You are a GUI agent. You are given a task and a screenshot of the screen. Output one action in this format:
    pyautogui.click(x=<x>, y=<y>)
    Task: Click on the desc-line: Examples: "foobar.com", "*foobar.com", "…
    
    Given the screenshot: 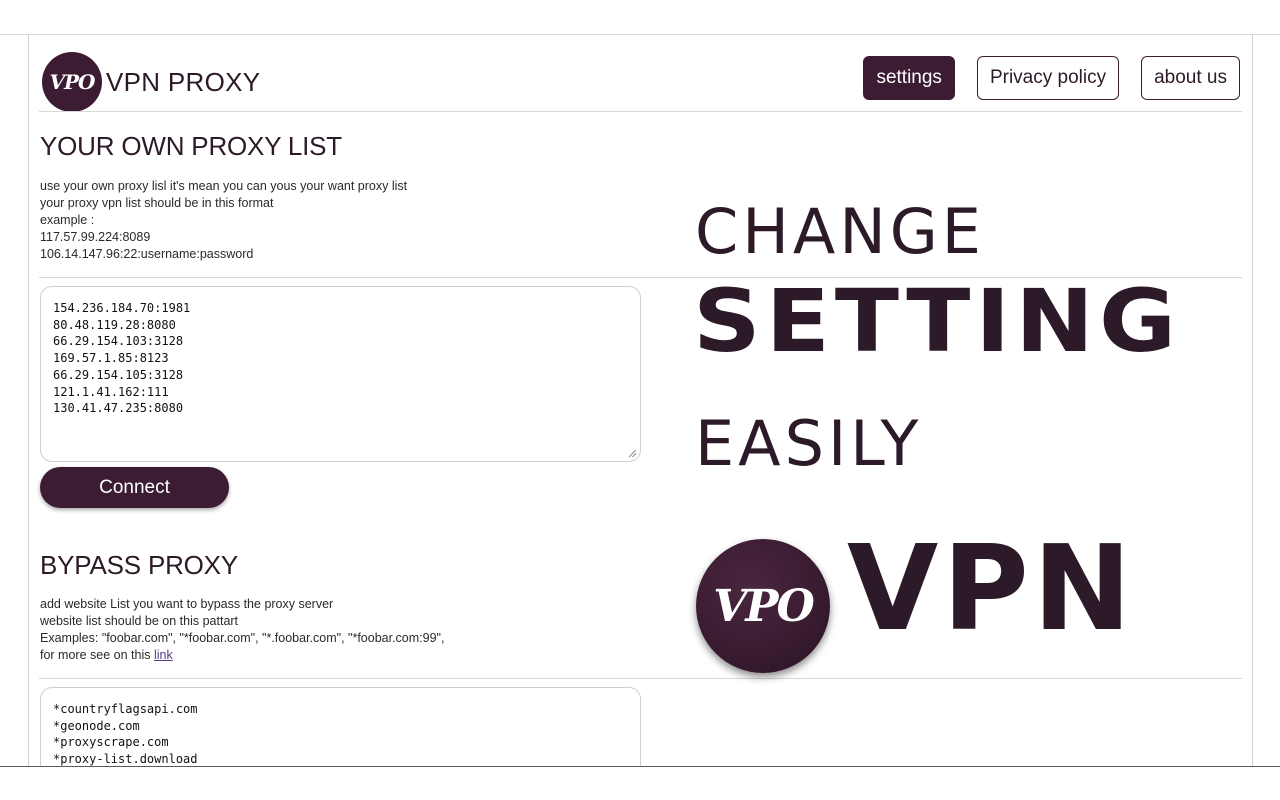 What is the action you would take?
    pyautogui.click(x=242, y=638)
    